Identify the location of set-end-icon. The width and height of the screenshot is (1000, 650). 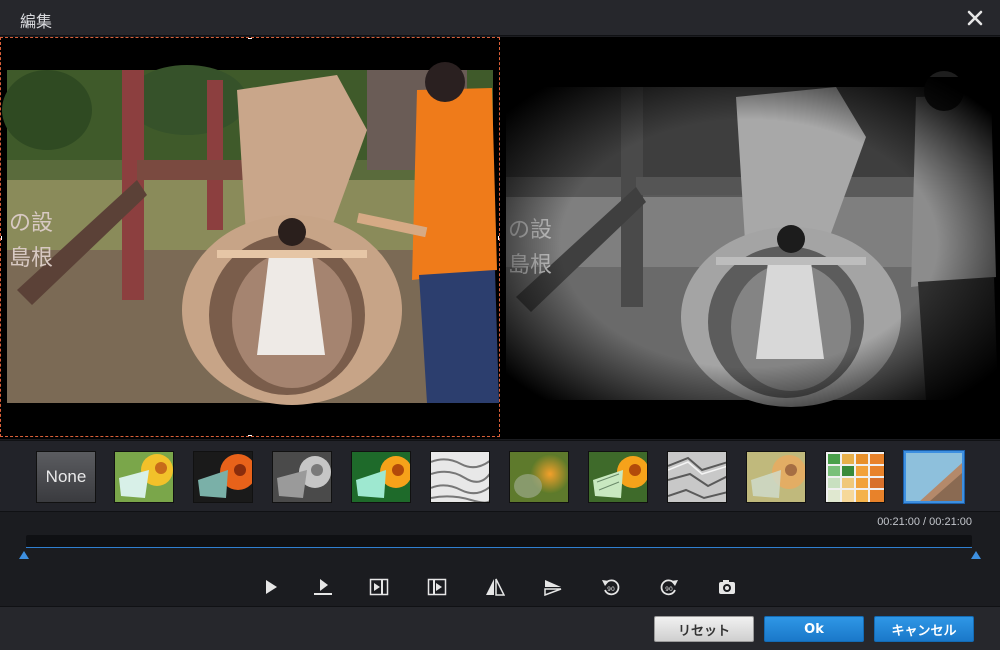
(437, 587).